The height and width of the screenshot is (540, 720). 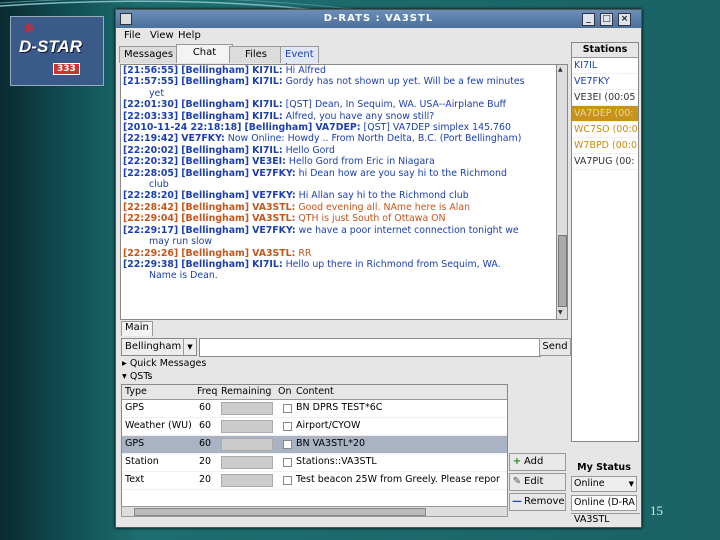 What do you see at coordinates (207, 391) in the screenshot?
I see `col-freq: Freq` at bounding box center [207, 391].